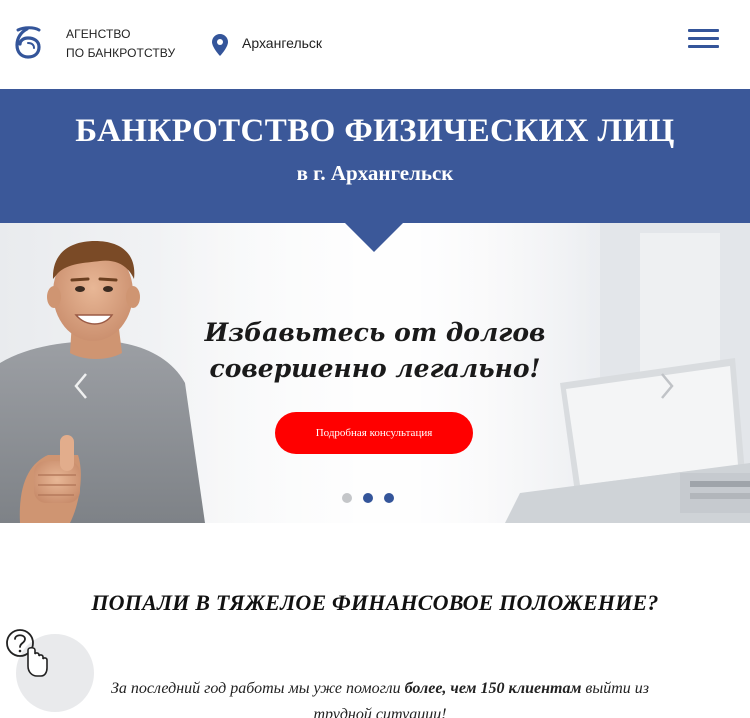 This screenshot has width=750, height=718. What do you see at coordinates (26, 652) in the screenshot?
I see `help-question-icon` at bounding box center [26, 652].